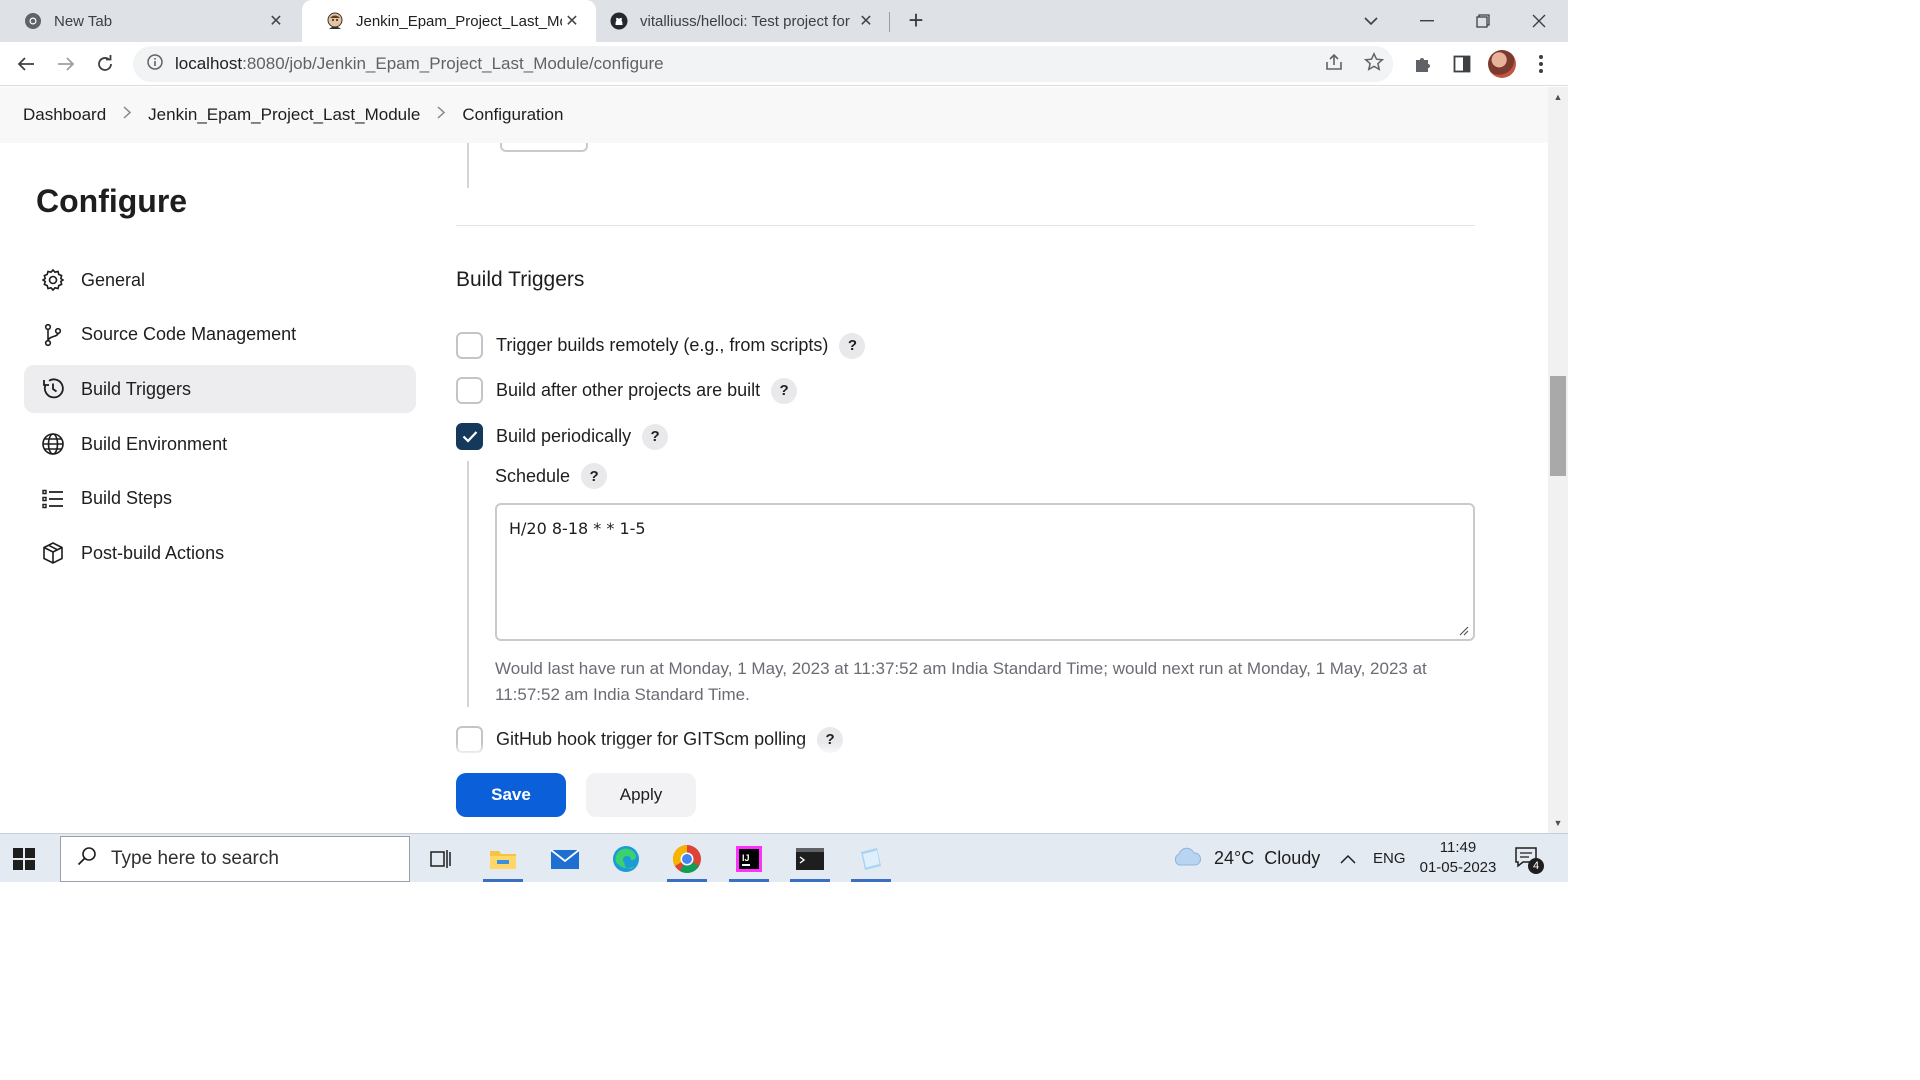 The width and height of the screenshot is (1920, 1080). Describe the element at coordinates (1427, 21) in the screenshot. I see `minimize-button` at that location.